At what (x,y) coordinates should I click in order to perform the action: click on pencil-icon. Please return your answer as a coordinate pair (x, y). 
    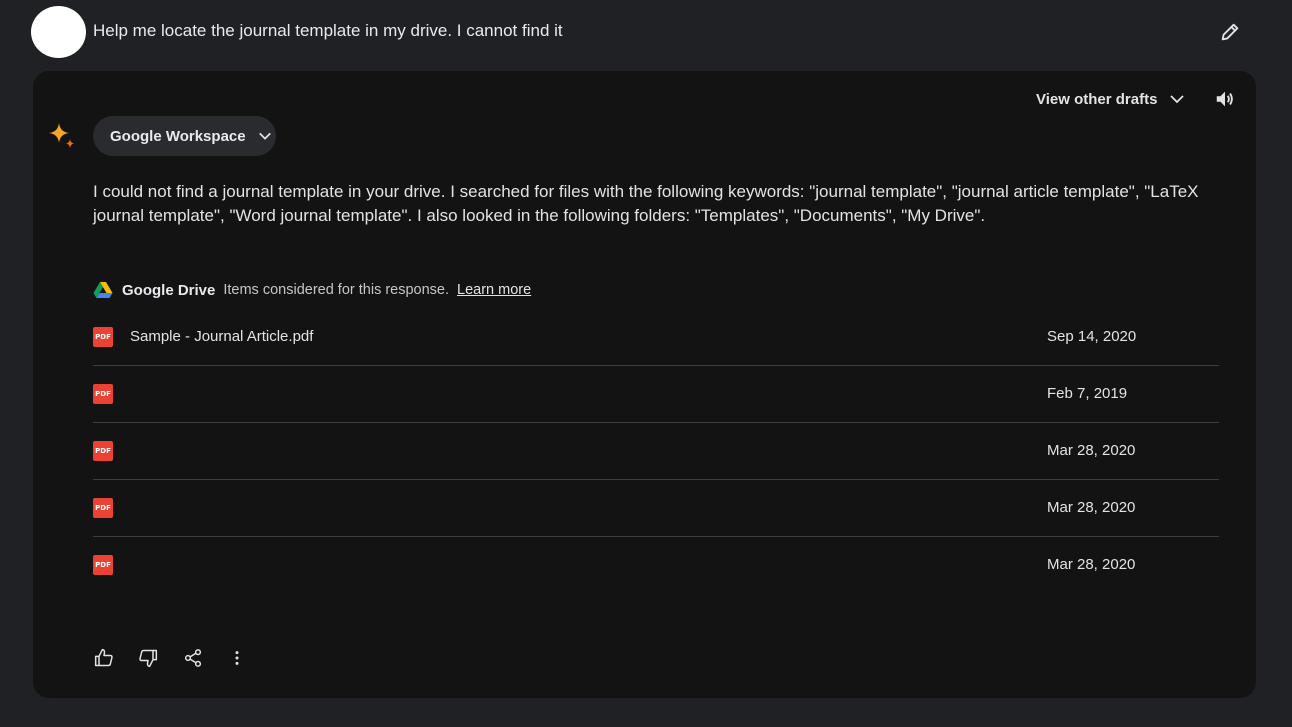
    Looking at the image, I should click on (1230, 32).